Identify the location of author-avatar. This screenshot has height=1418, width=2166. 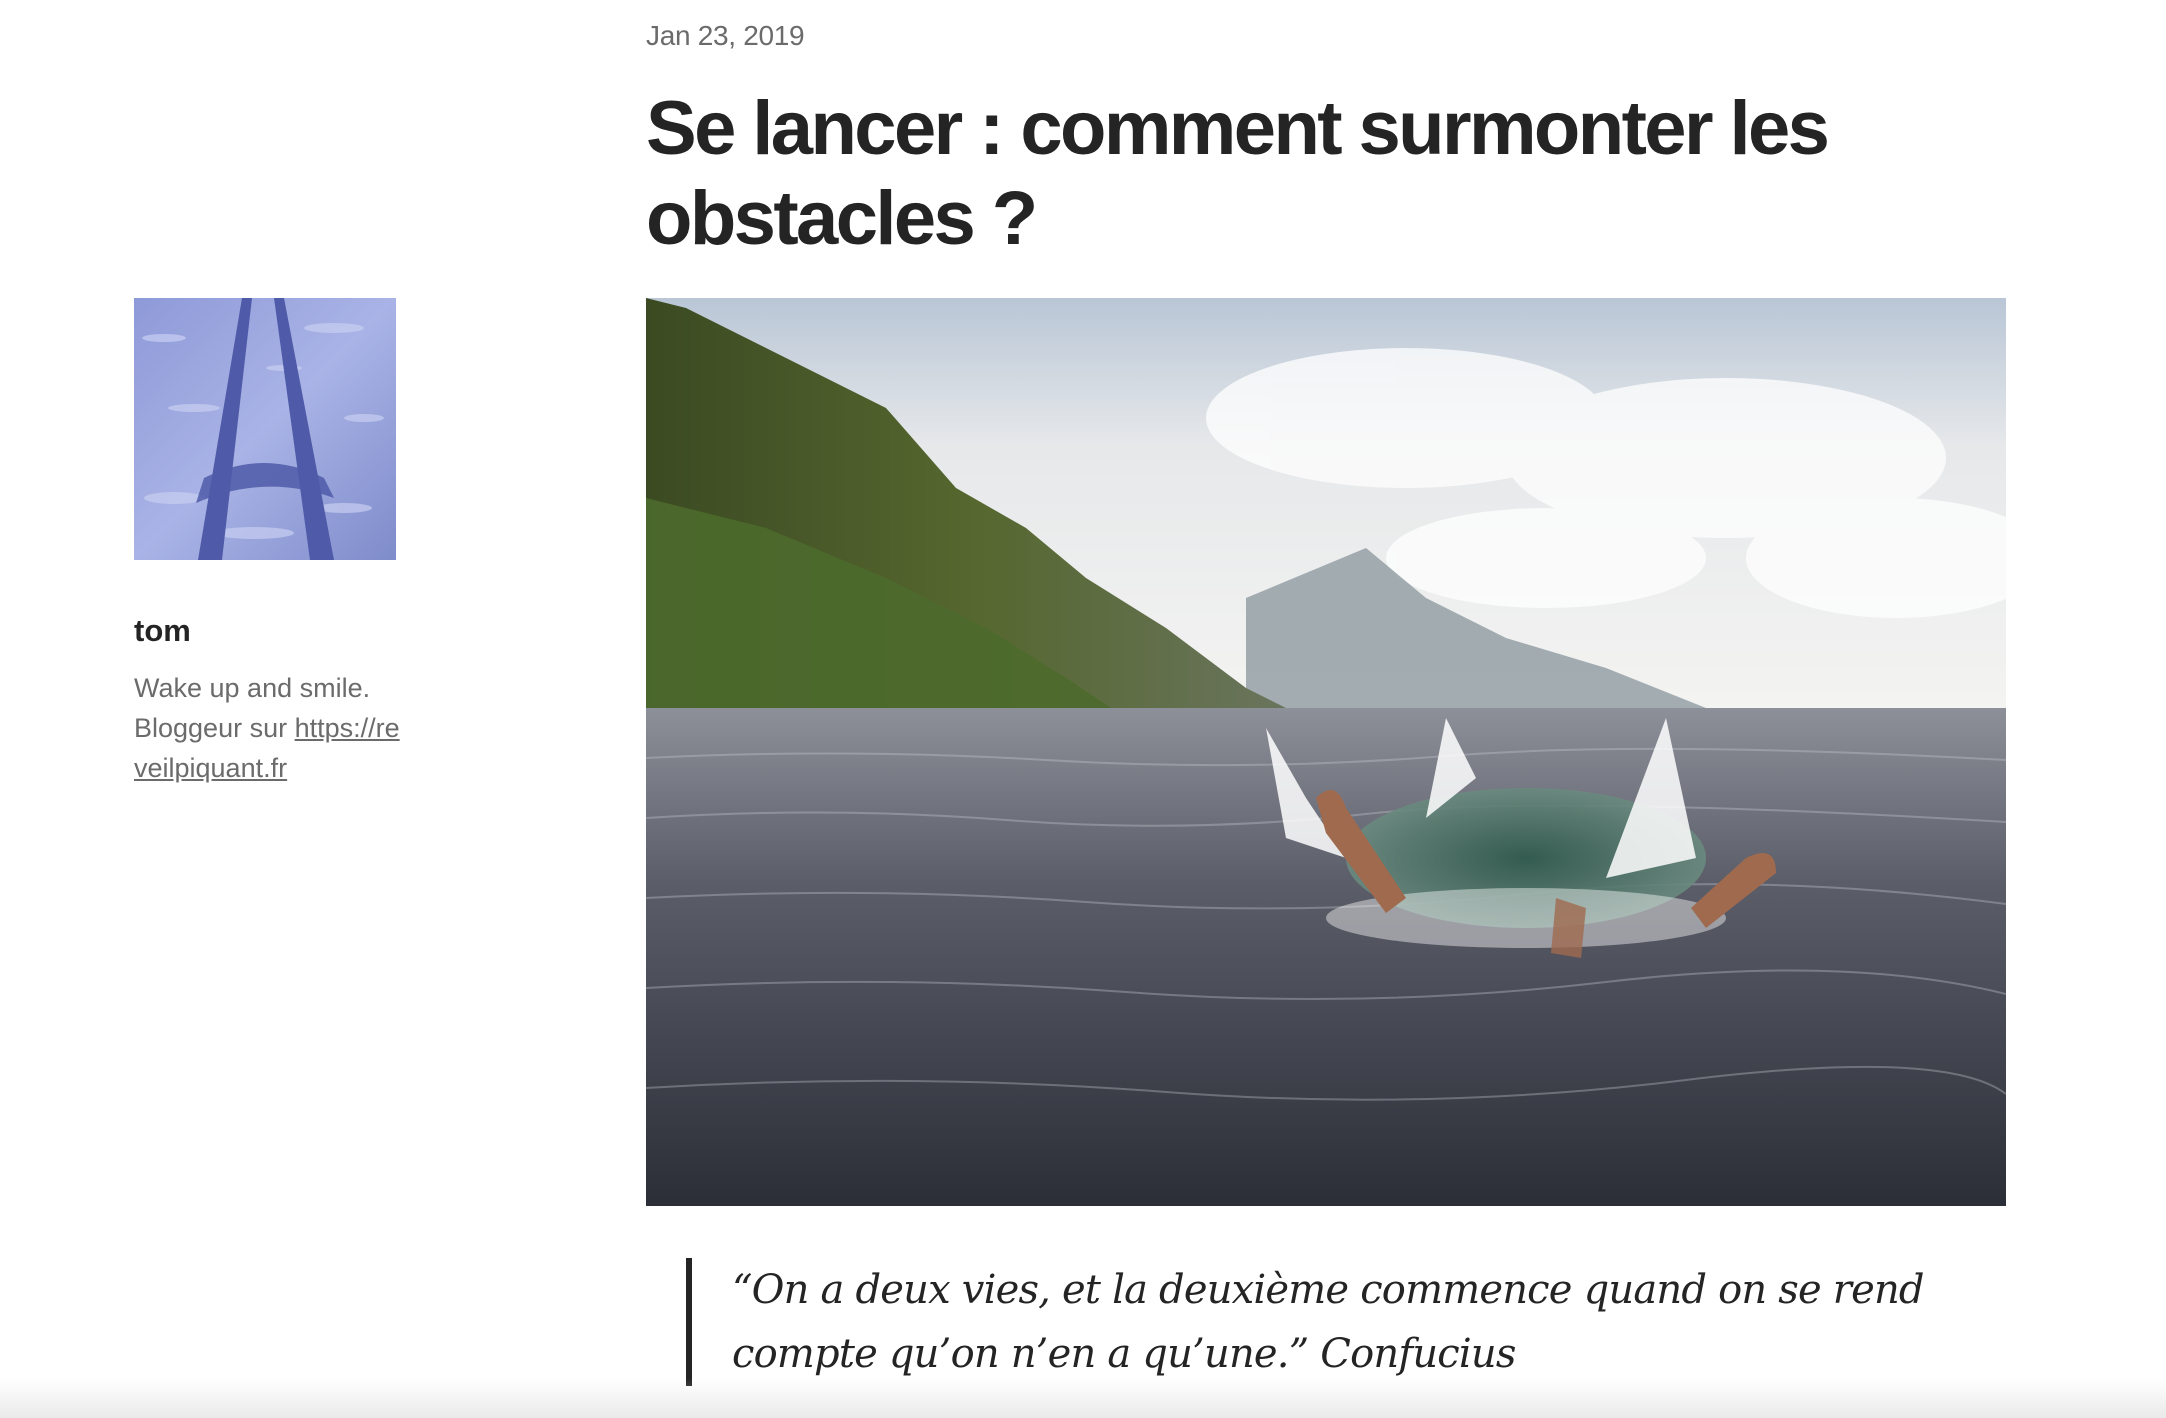
(265, 429).